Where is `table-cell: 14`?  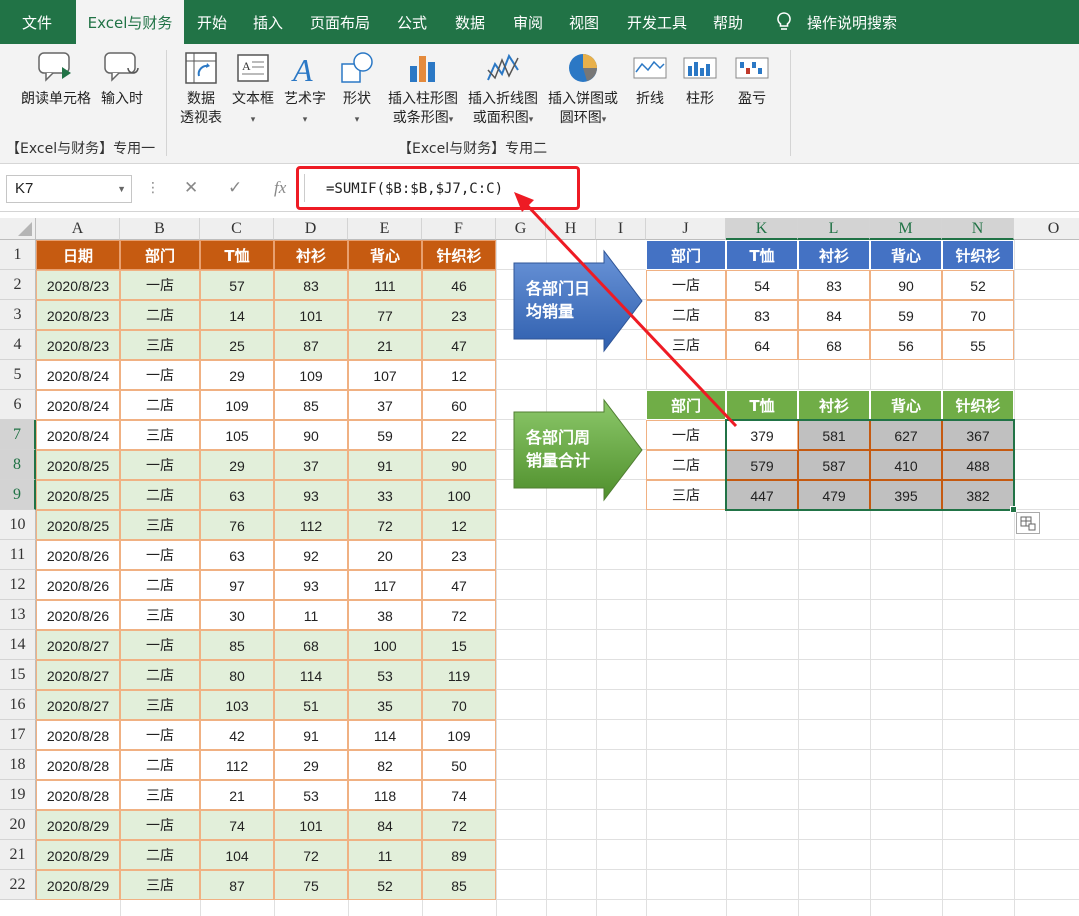 table-cell: 14 is located at coordinates (237, 315).